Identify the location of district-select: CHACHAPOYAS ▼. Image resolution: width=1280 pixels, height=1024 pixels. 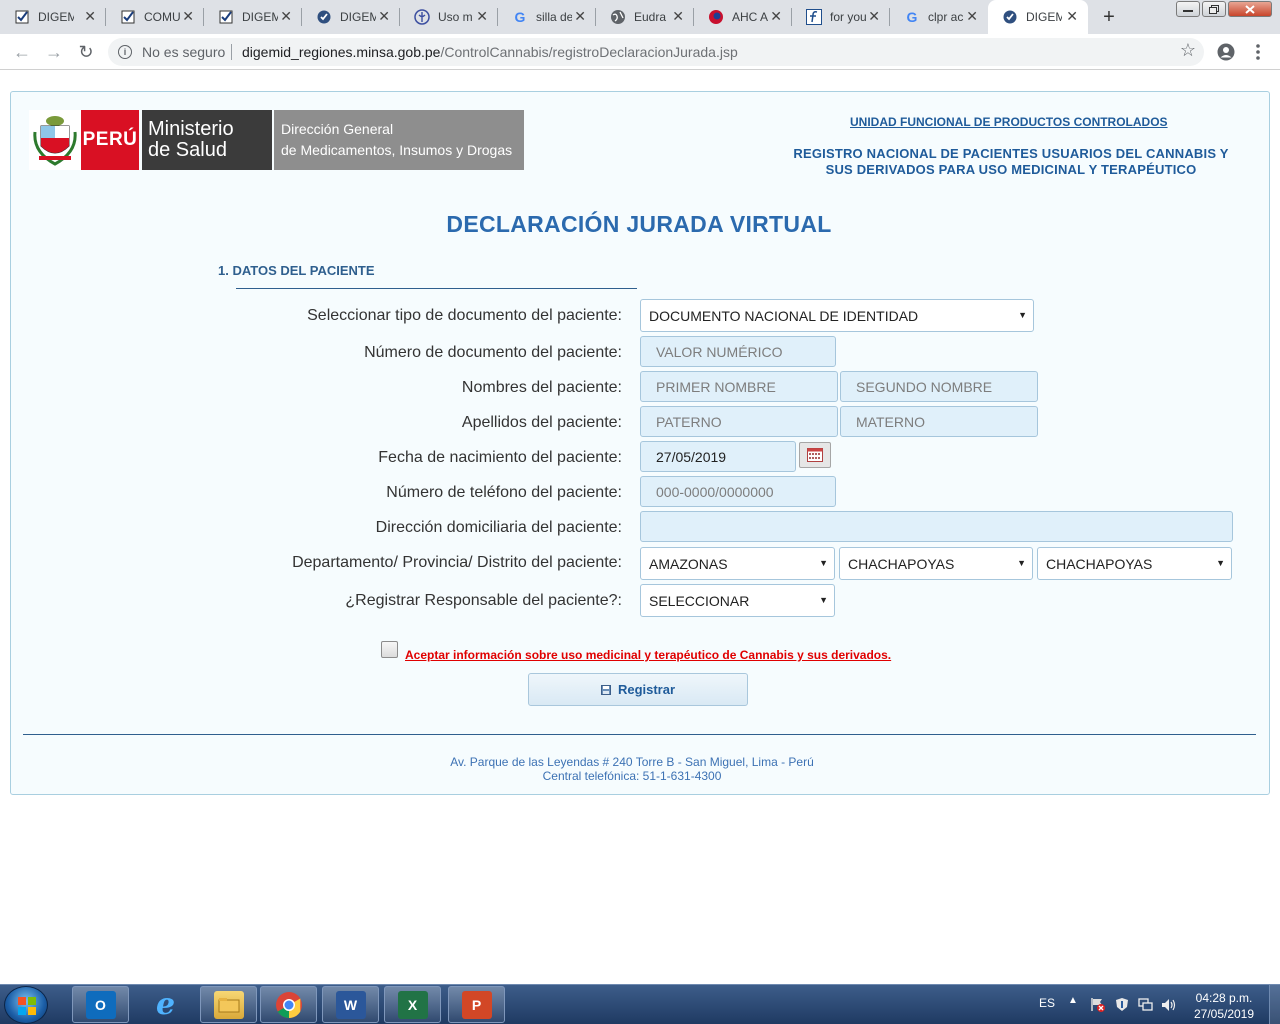
(1134, 563).